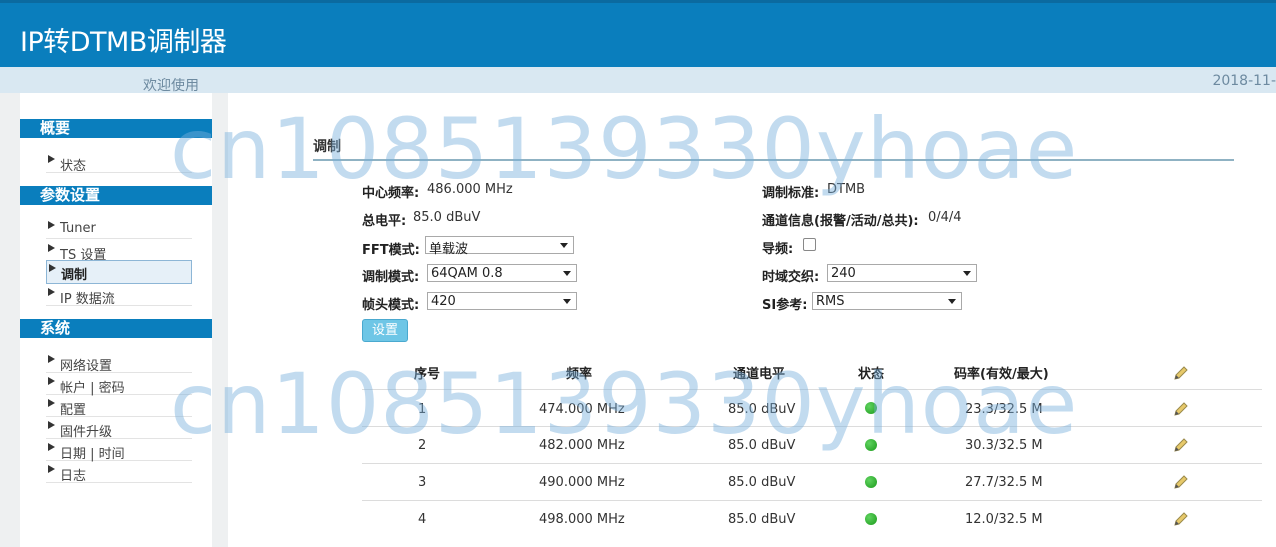 This screenshot has height=547, width=1276. Describe the element at coordinates (447, 217) in the screenshot. I see `total-level-value: 85.0 dBuV` at that location.